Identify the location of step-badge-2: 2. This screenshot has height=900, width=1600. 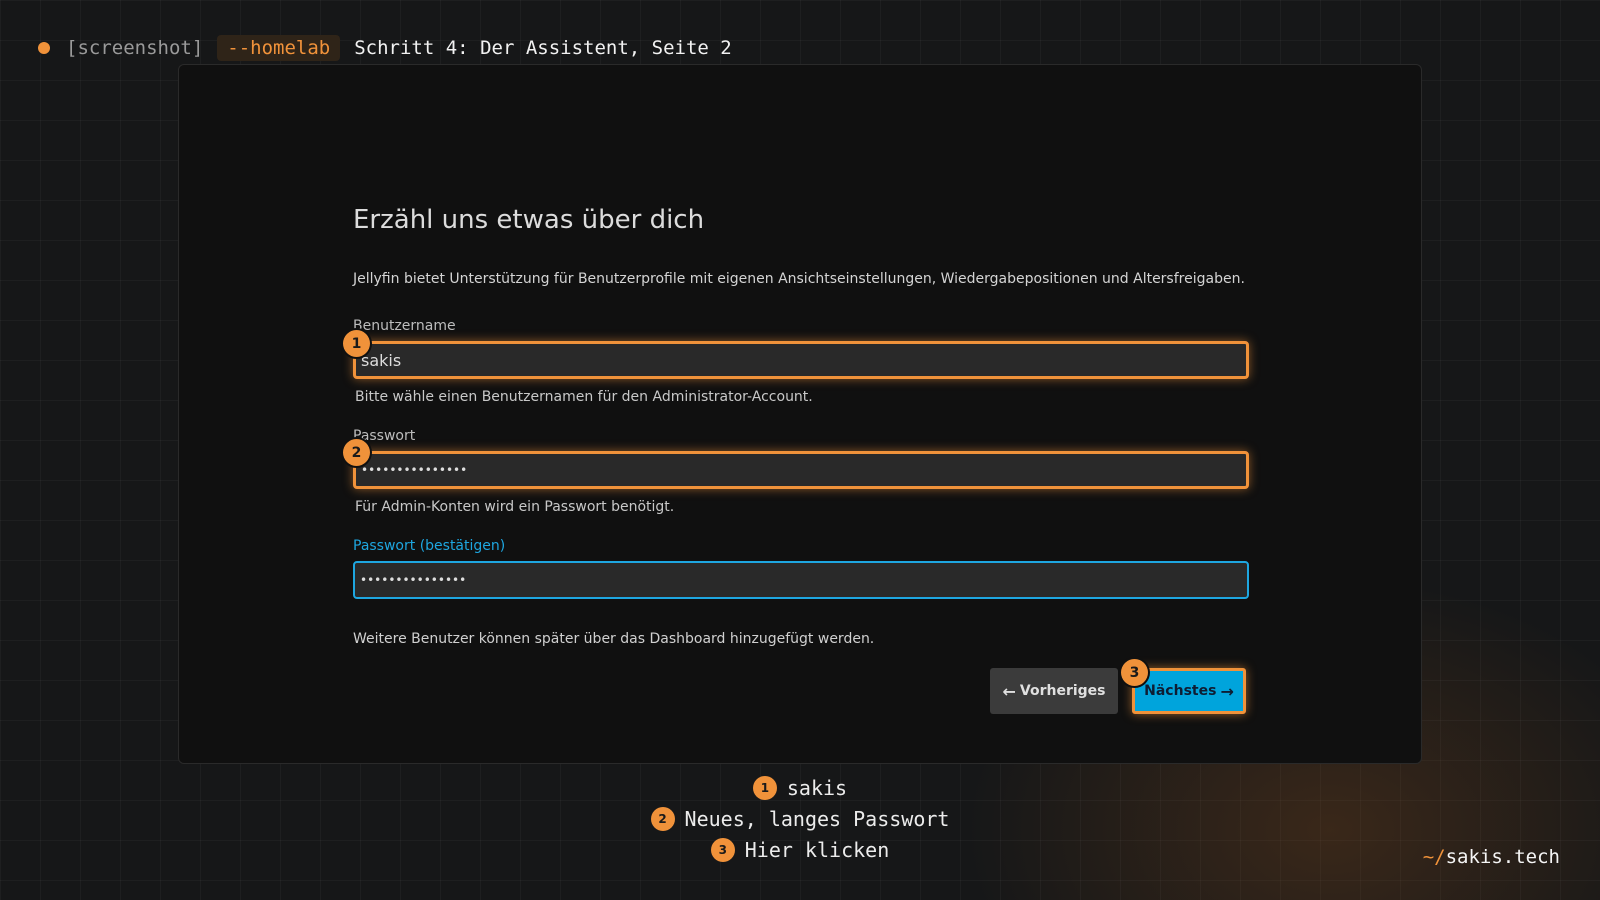
(356, 452).